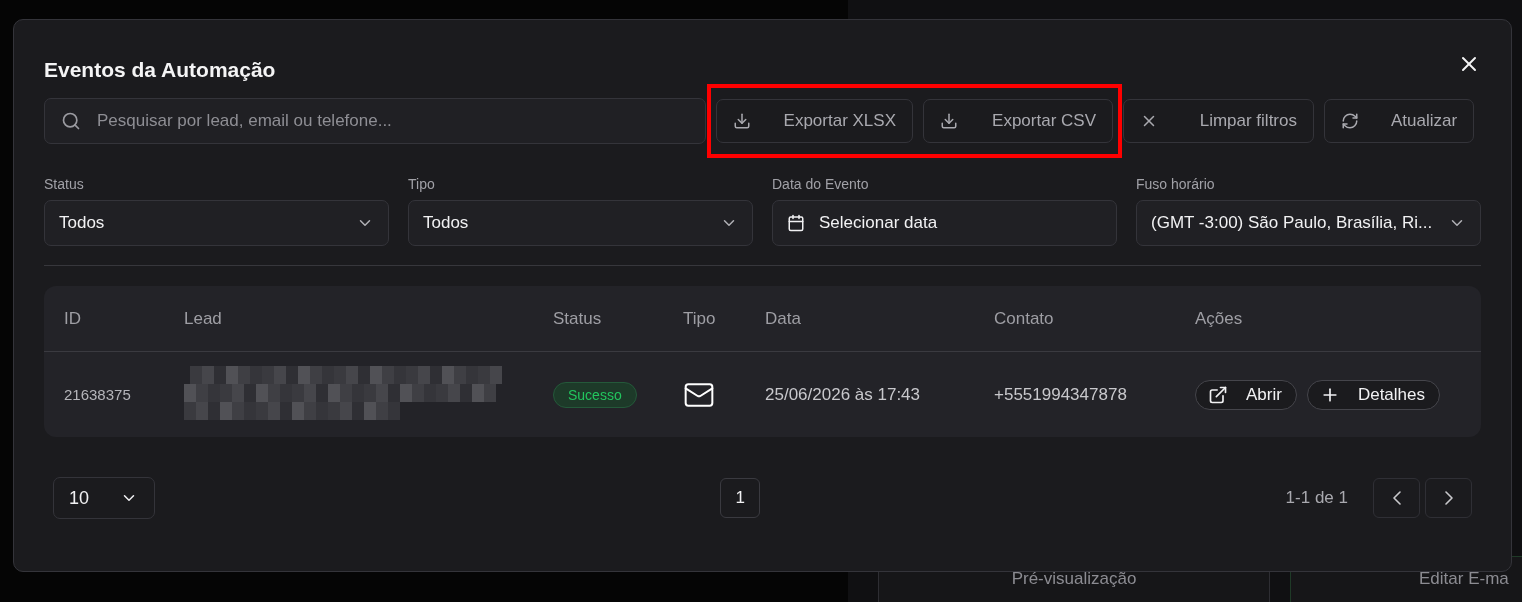 The width and height of the screenshot is (1522, 602). I want to click on column-header: Lead, so click(203, 318).